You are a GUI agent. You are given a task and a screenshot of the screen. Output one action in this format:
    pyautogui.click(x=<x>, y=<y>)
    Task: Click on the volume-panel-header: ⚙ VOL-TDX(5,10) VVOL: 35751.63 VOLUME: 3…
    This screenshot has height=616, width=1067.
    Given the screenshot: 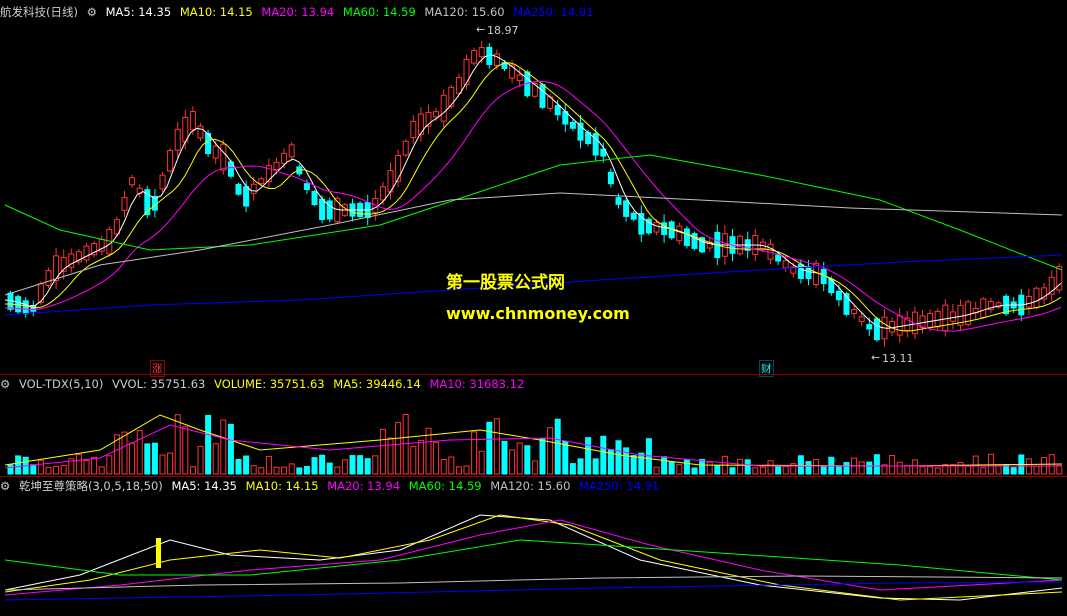 What is the action you would take?
    pyautogui.click(x=264, y=384)
    